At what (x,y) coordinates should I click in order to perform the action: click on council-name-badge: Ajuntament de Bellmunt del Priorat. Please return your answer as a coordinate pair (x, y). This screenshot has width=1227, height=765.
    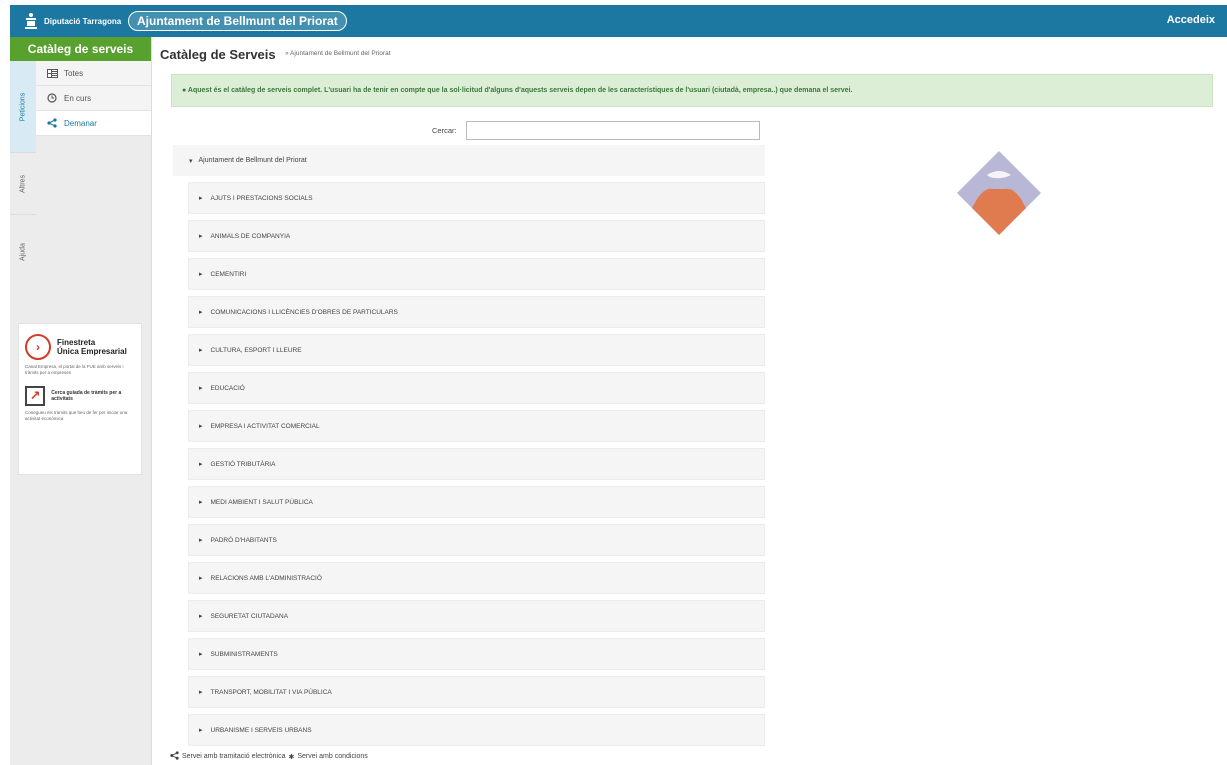
    Looking at the image, I should click on (237, 21).